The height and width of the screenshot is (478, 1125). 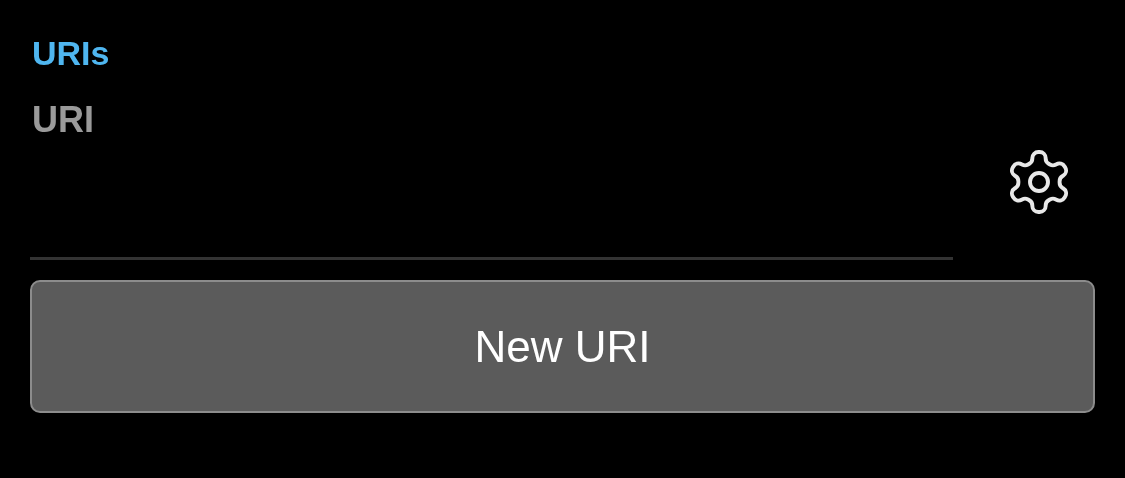 I want to click on section-title: URIs, so click(x=71, y=53).